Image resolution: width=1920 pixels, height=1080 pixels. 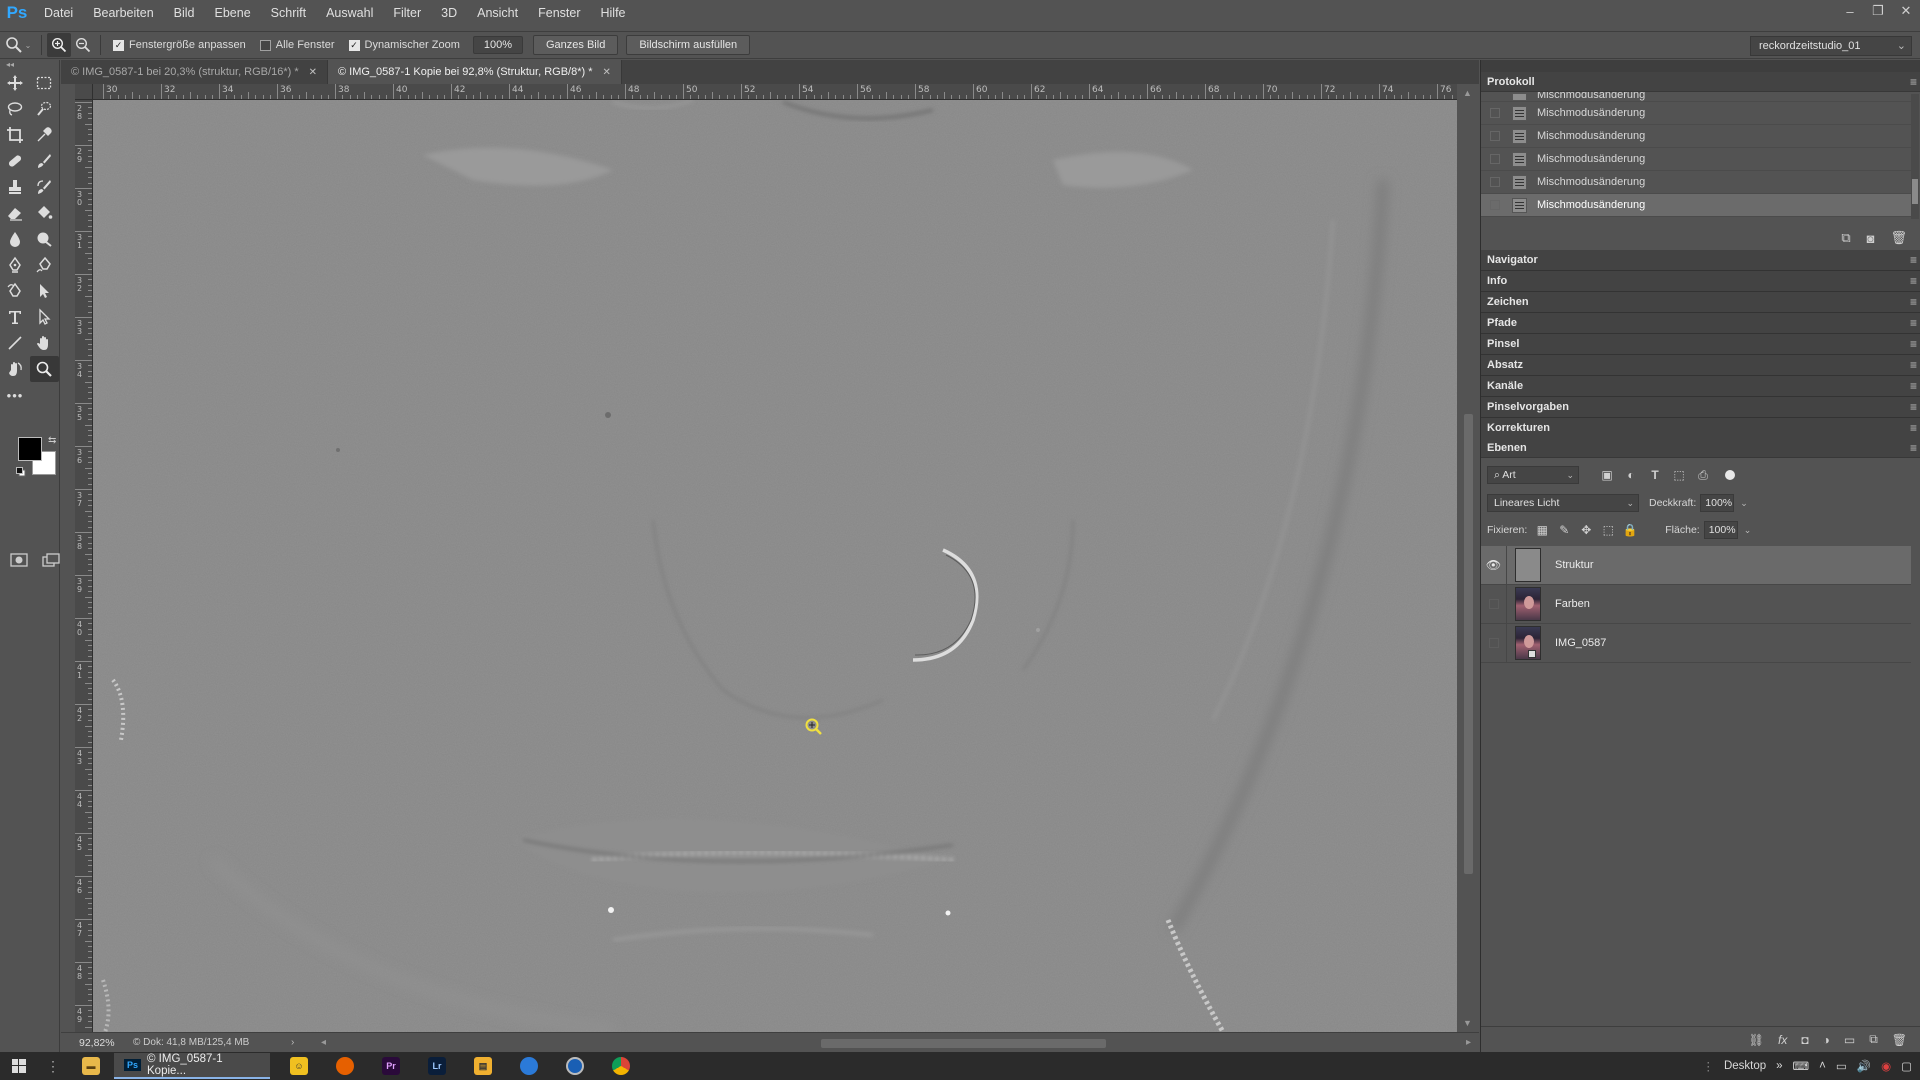 What do you see at coordinates (45, 135) in the screenshot?
I see `eyedropper-tool-icon` at bounding box center [45, 135].